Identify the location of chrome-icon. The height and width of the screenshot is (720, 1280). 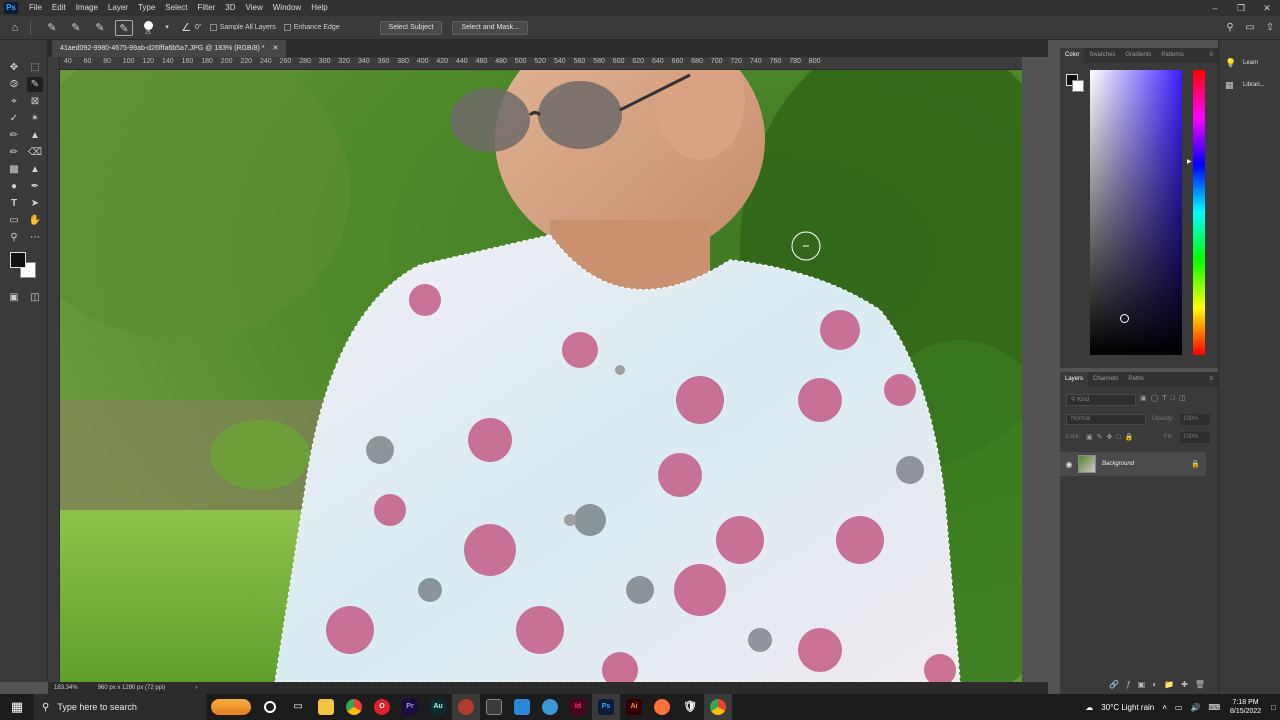
(354, 707).